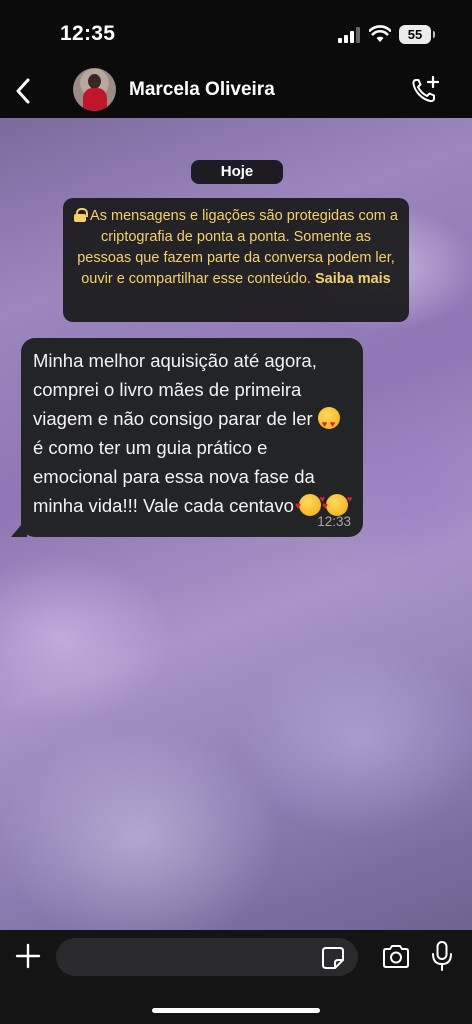 The image size is (472, 1024). Describe the element at coordinates (396, 957) in the screenshot. I see `camera-icon` at that location.